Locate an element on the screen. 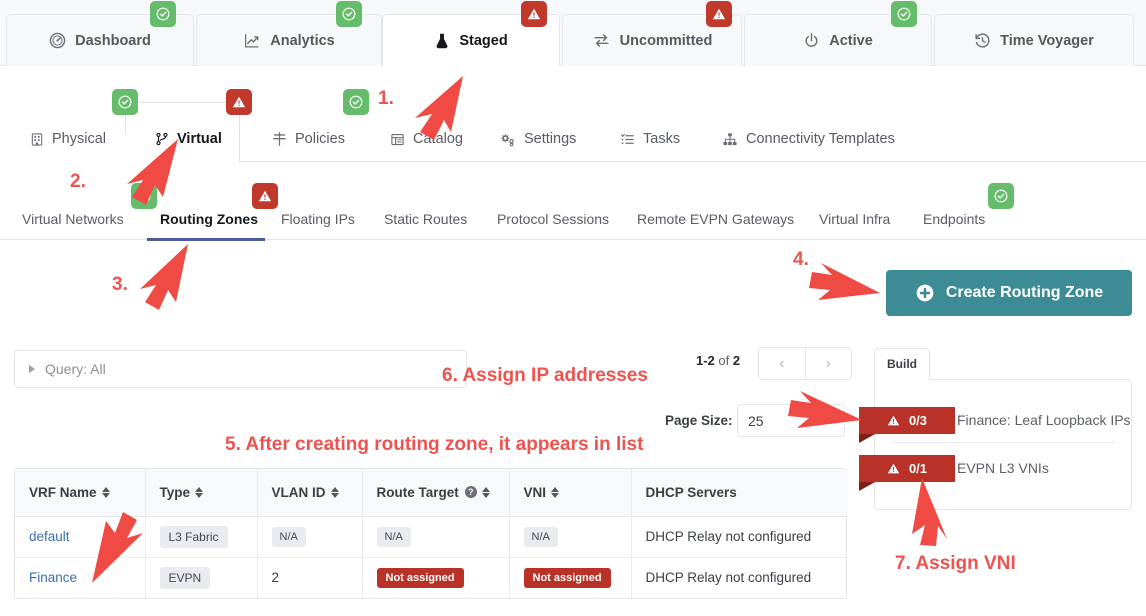 The width and height of the screenshot is (1146, 616). build-row: 0/1 EVPN L3 VNIs is located at coordinates (996, 468).